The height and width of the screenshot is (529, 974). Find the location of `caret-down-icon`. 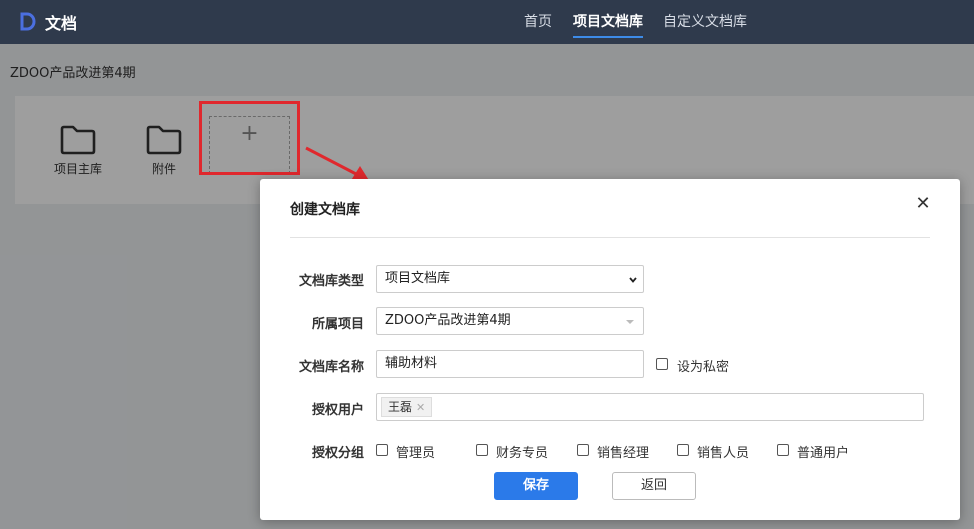

caret-down-icon is located at coordinates (630, 322).